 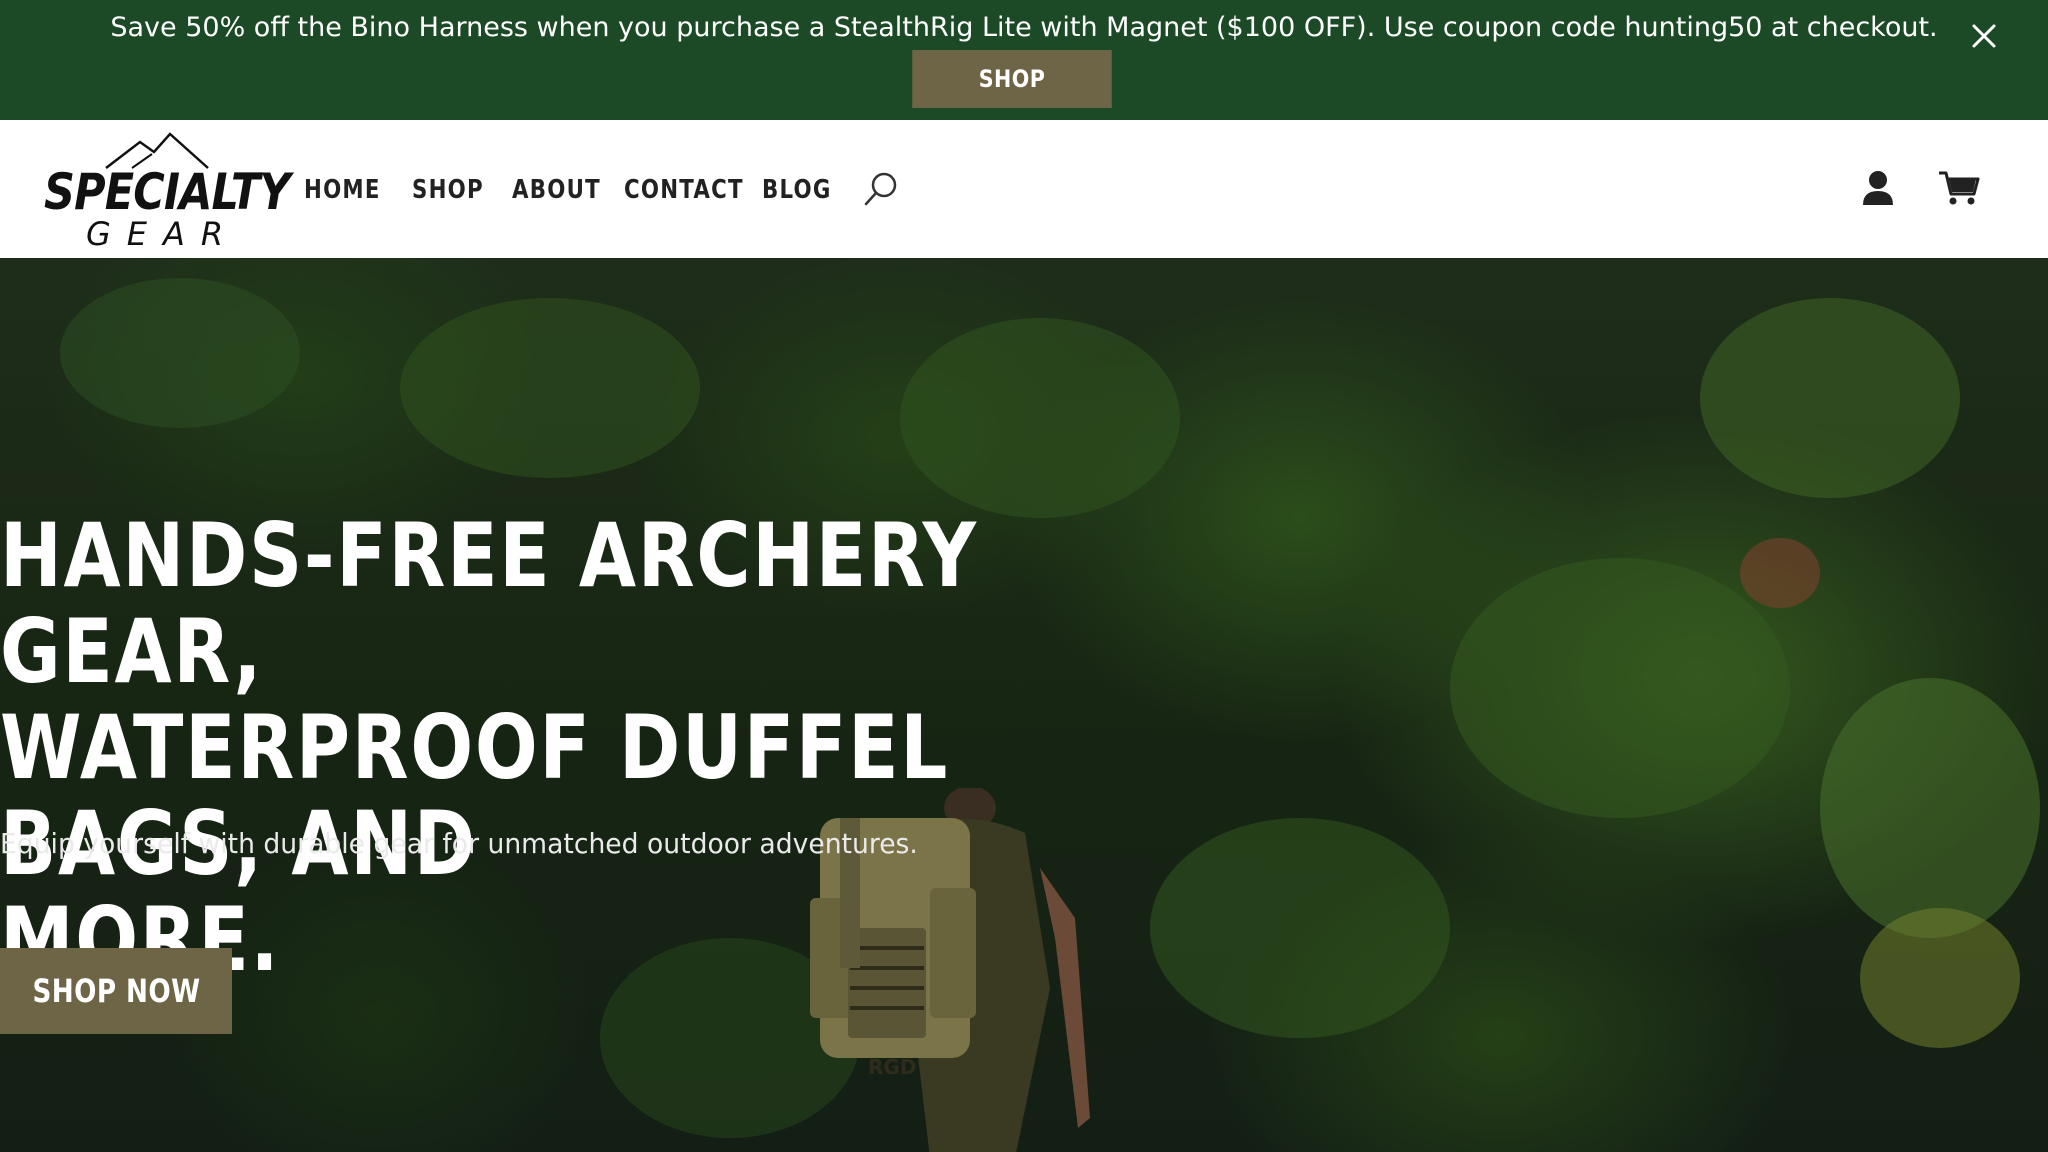 I want to click on nav-blog: BLOG, so click(x=796, y=190).